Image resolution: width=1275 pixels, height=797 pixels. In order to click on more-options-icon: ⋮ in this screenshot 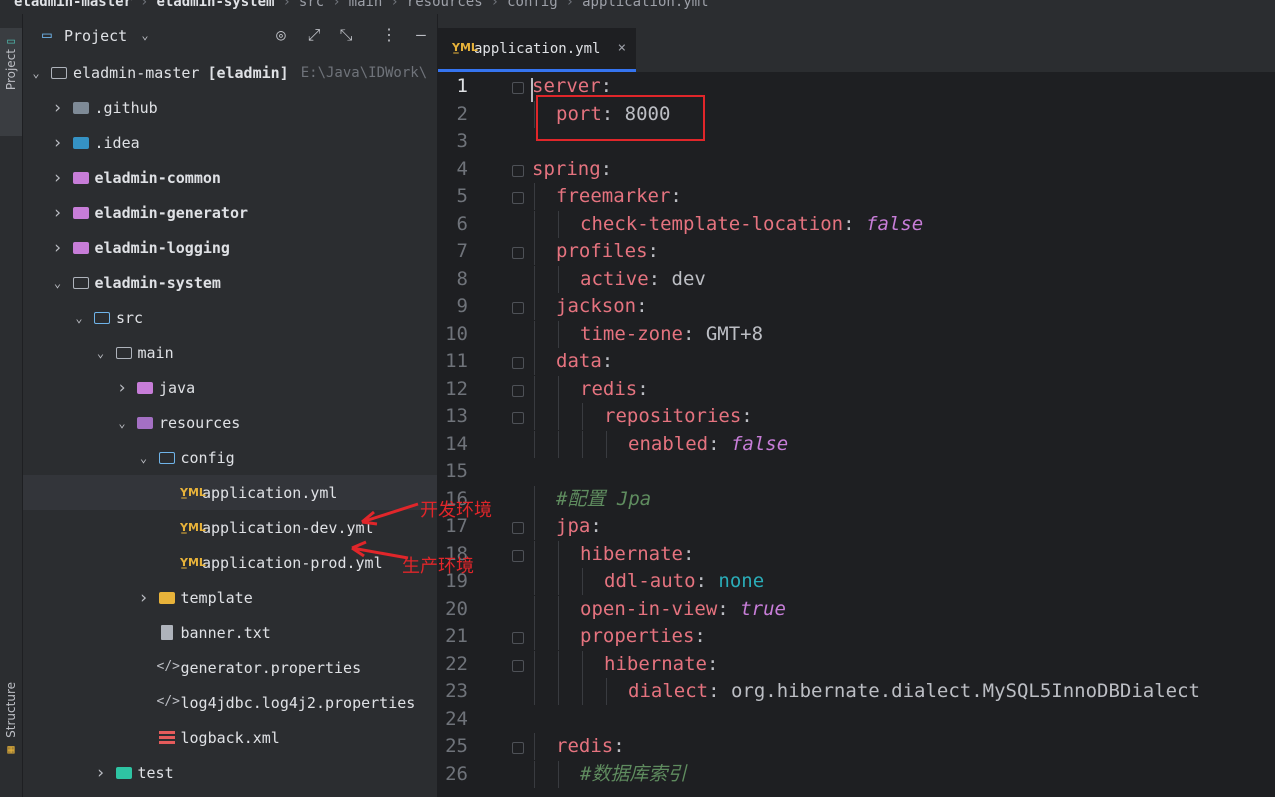, I will do `click(389, 35)`.